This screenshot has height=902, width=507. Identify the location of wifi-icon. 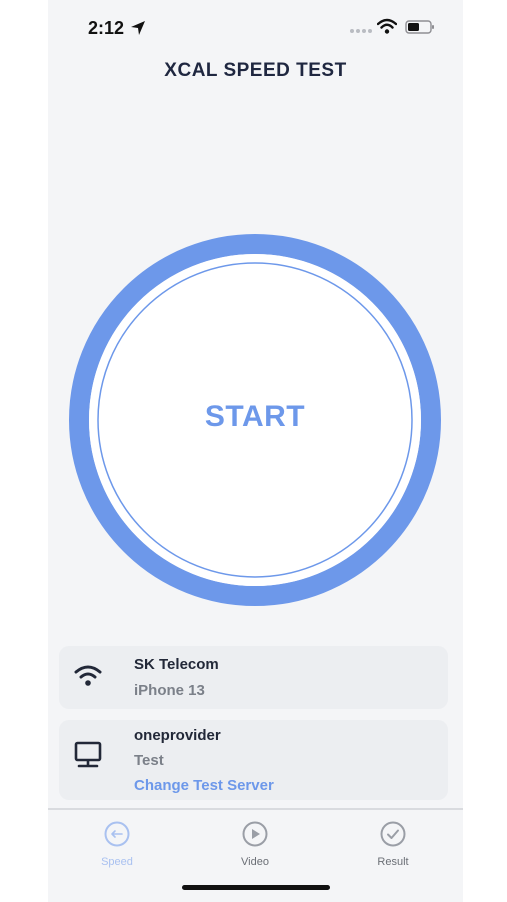
(88, 675).